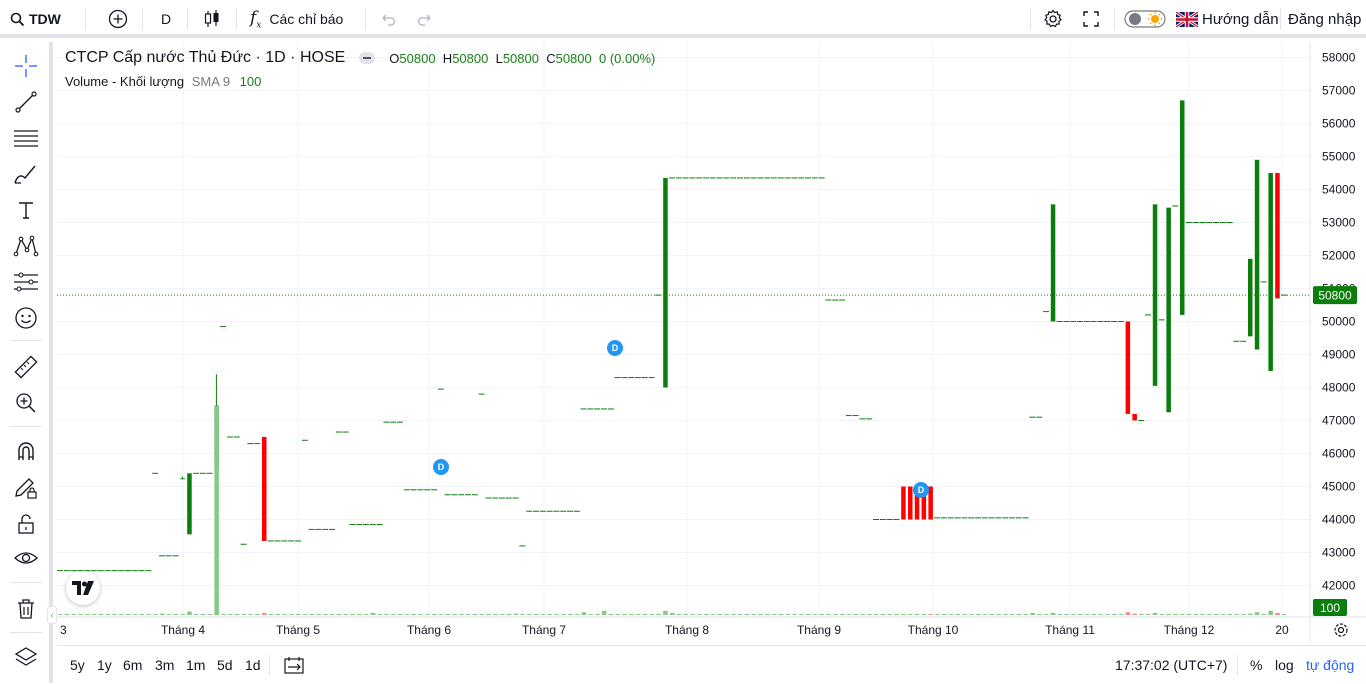 Image resolution: width=1366 pixels, height=684 pixels. I want to click on undo-button, so click(388, 19).